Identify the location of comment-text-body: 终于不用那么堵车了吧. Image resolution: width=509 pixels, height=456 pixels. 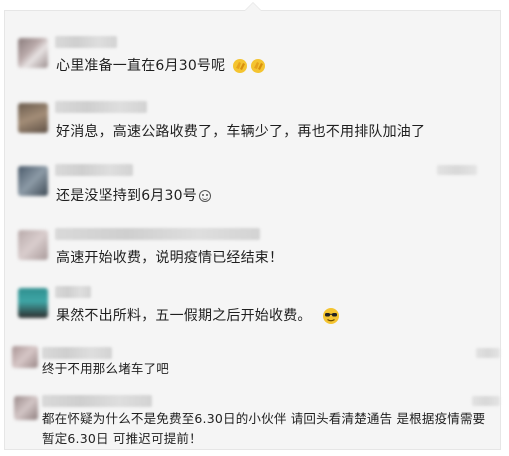
(106, 368).